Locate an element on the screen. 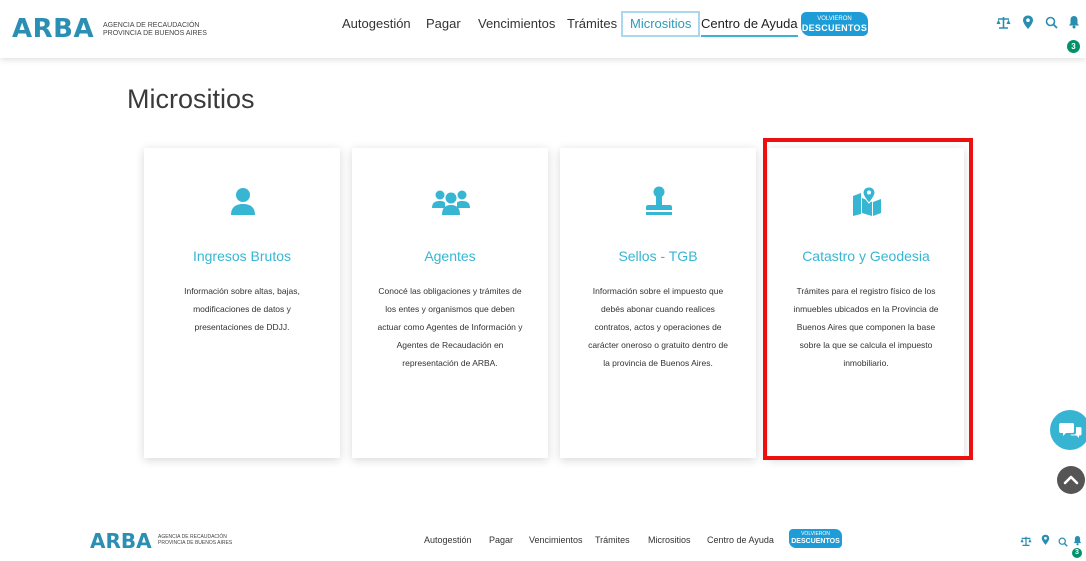  footer-nav-tramites: Trámites is located at coordinates (612, 540).